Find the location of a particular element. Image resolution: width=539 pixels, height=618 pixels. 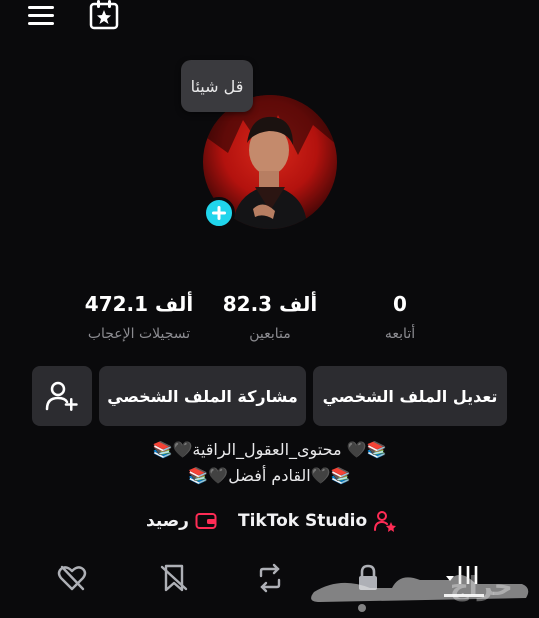

following-label: أتابعه is located at coordinates (400, 334).